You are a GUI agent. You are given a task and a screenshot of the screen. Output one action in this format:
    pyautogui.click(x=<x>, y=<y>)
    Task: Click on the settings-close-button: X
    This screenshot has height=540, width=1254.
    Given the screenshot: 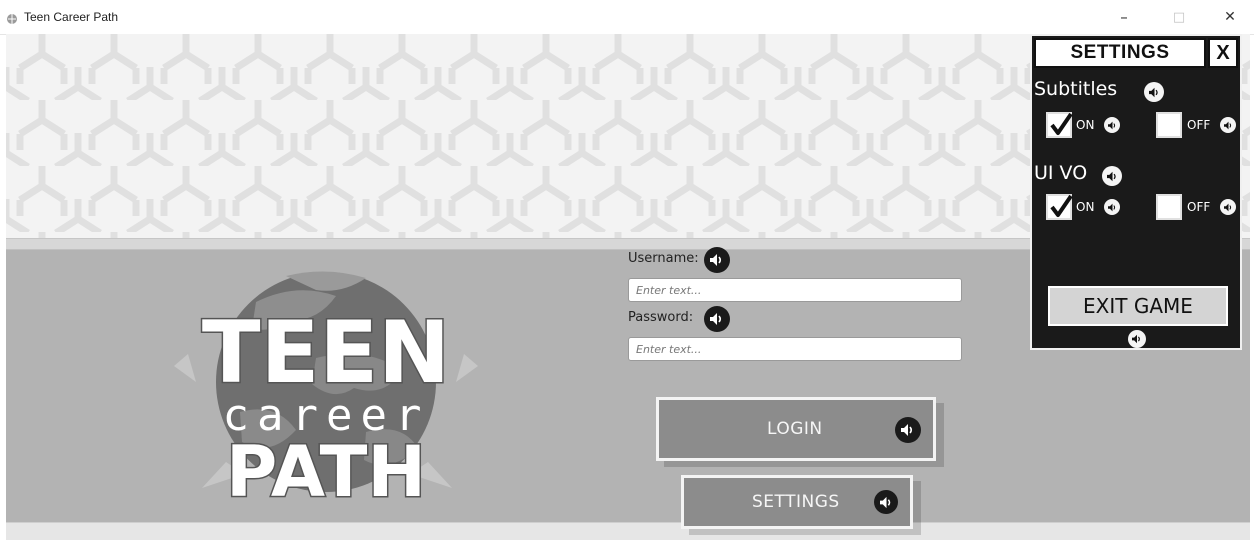 What is the action you would take?
    pyautogui.click(x=1223, y=53)
    